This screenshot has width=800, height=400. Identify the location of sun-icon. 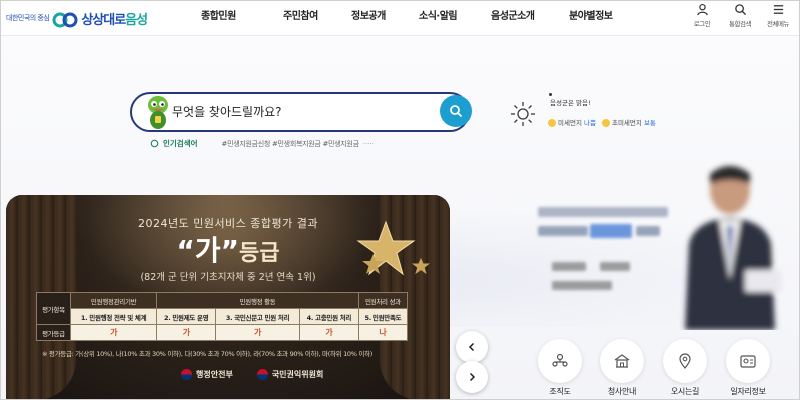
(523, 114).